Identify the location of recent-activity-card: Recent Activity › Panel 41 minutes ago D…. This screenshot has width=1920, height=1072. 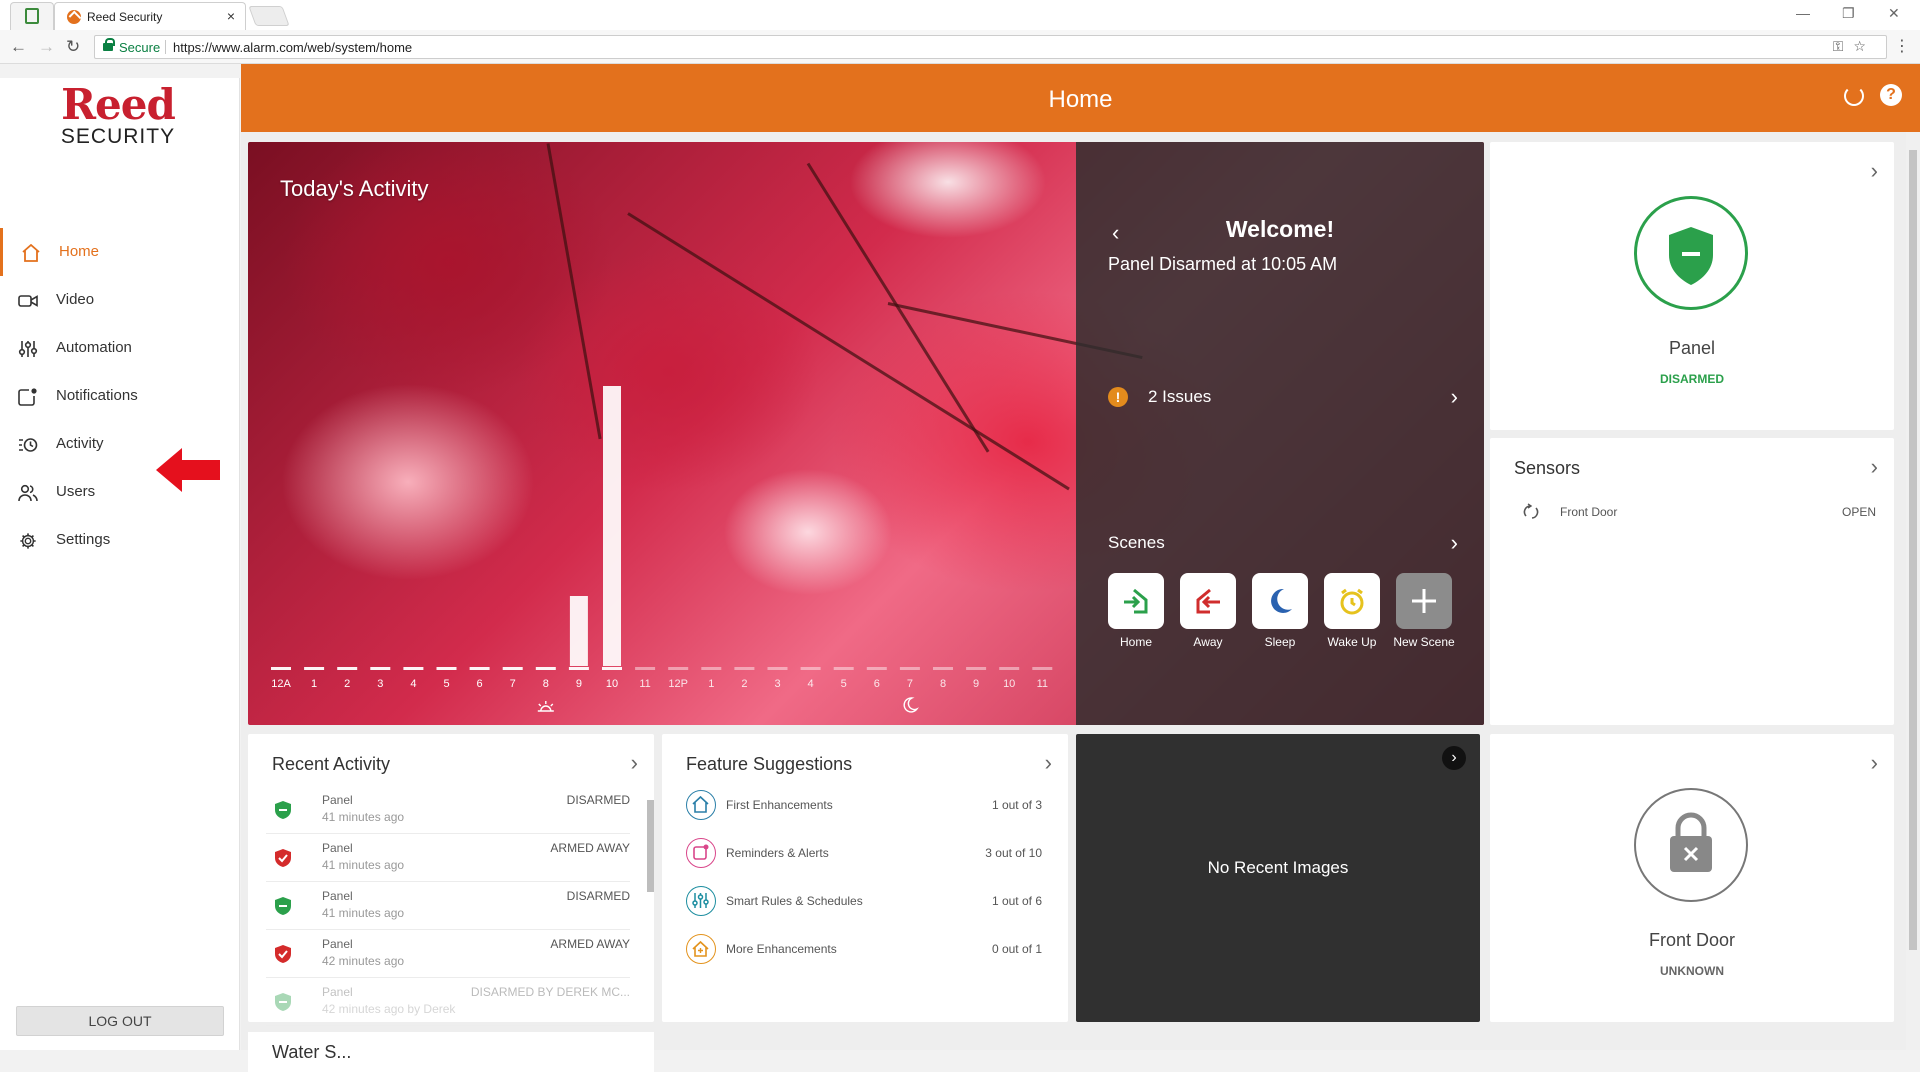
(451, 880).